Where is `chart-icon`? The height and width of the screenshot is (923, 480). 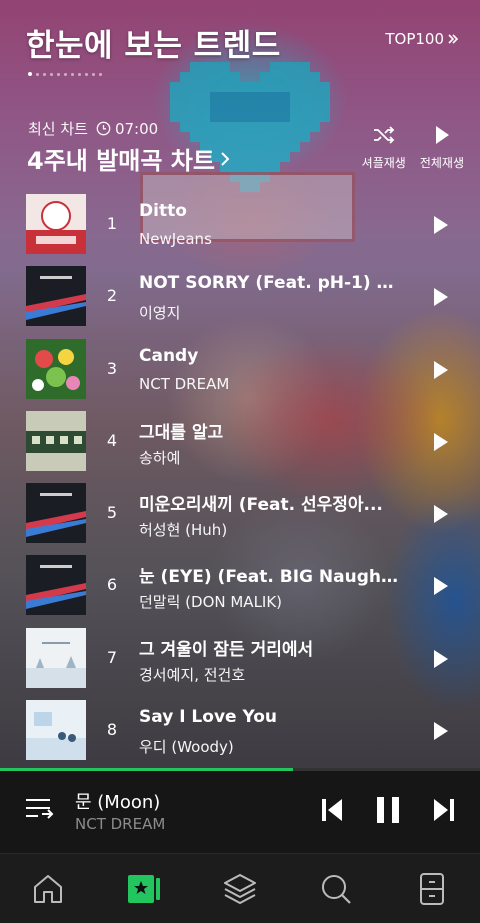
chart-icon is located at coordinates (144, 889).